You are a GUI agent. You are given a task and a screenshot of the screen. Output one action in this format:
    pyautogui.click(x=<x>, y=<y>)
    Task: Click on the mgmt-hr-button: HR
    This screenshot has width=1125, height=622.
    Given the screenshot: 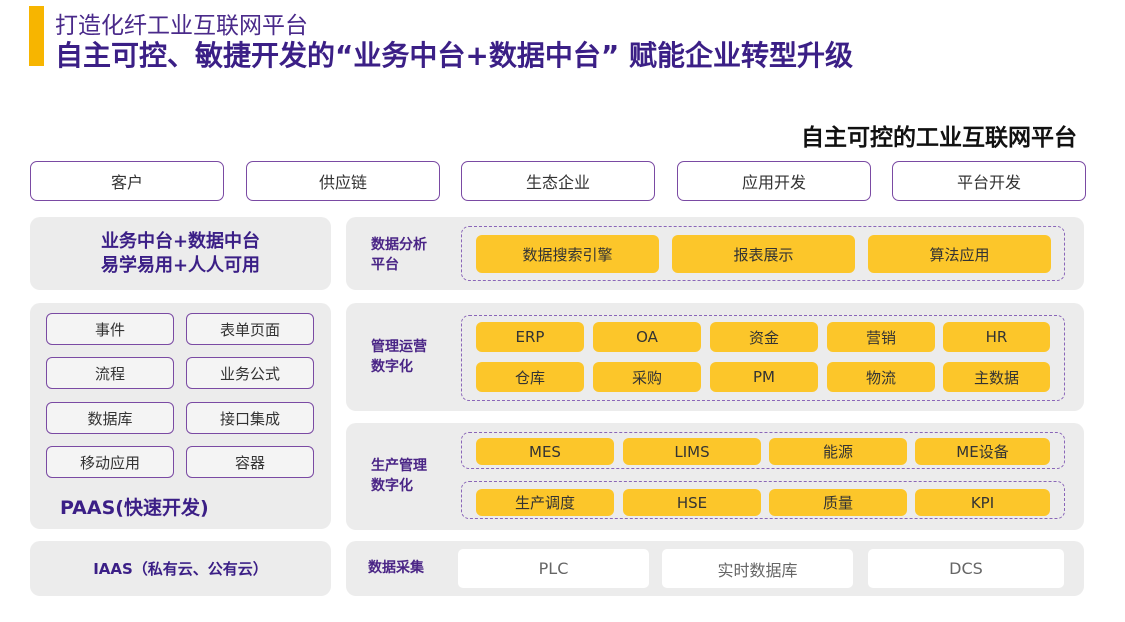 What is the action you would take?
    pyautogui.click(x=996, y=337)
    